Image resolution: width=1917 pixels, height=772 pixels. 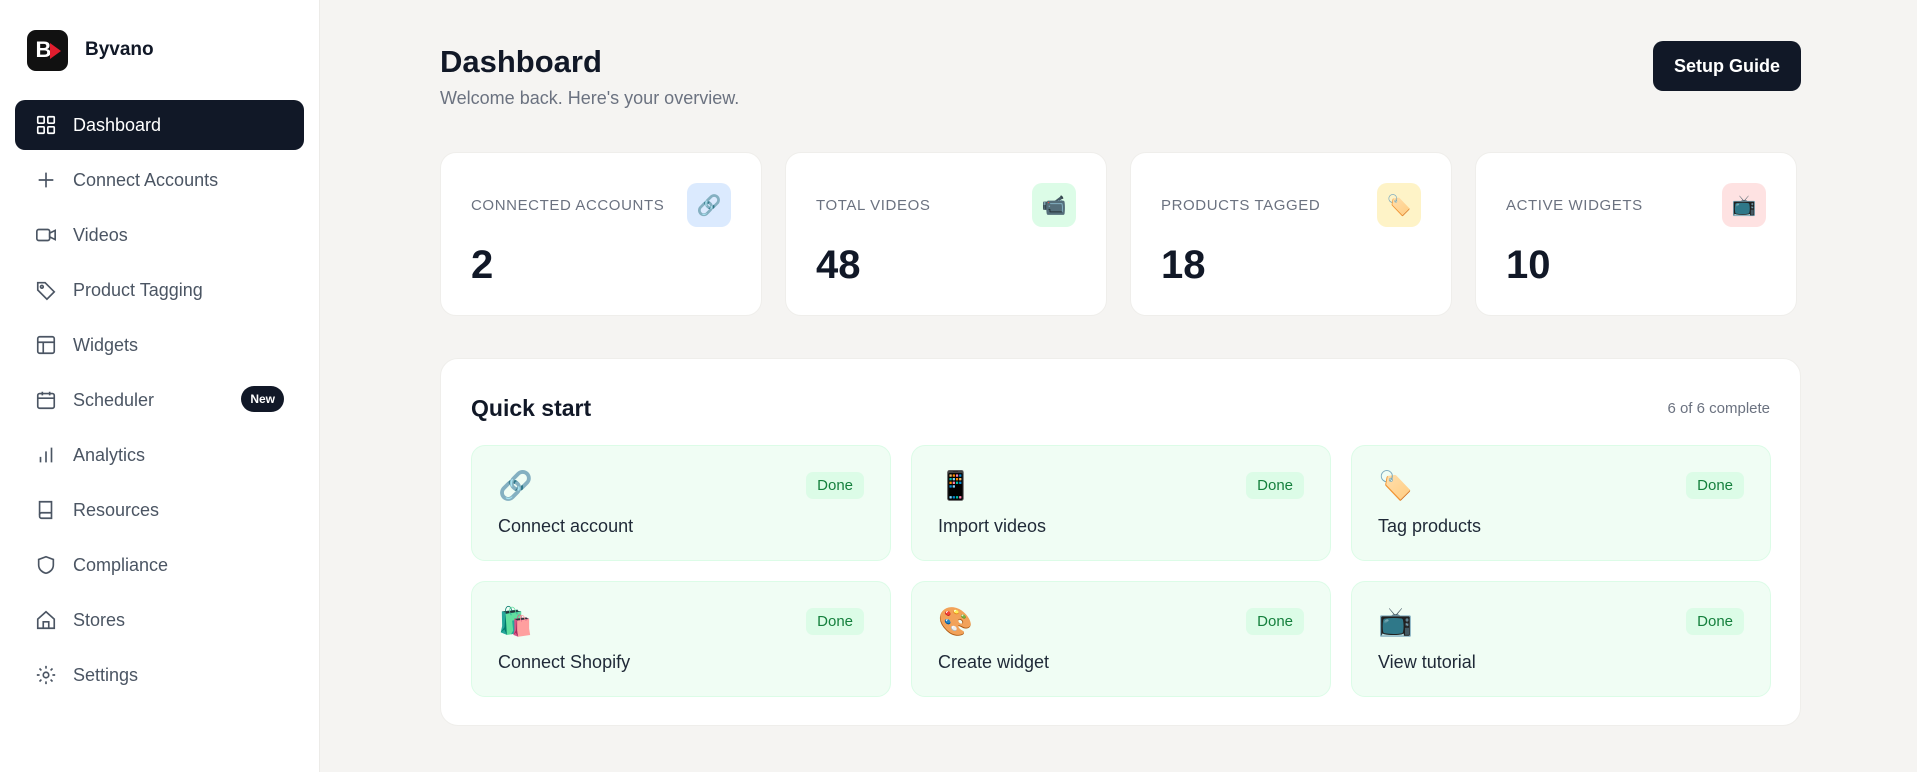 What do you see at coordinates (159, 235) in the screenshot?
I see `sidebar-item-videos: Videos` at bounding box center [159, 235].